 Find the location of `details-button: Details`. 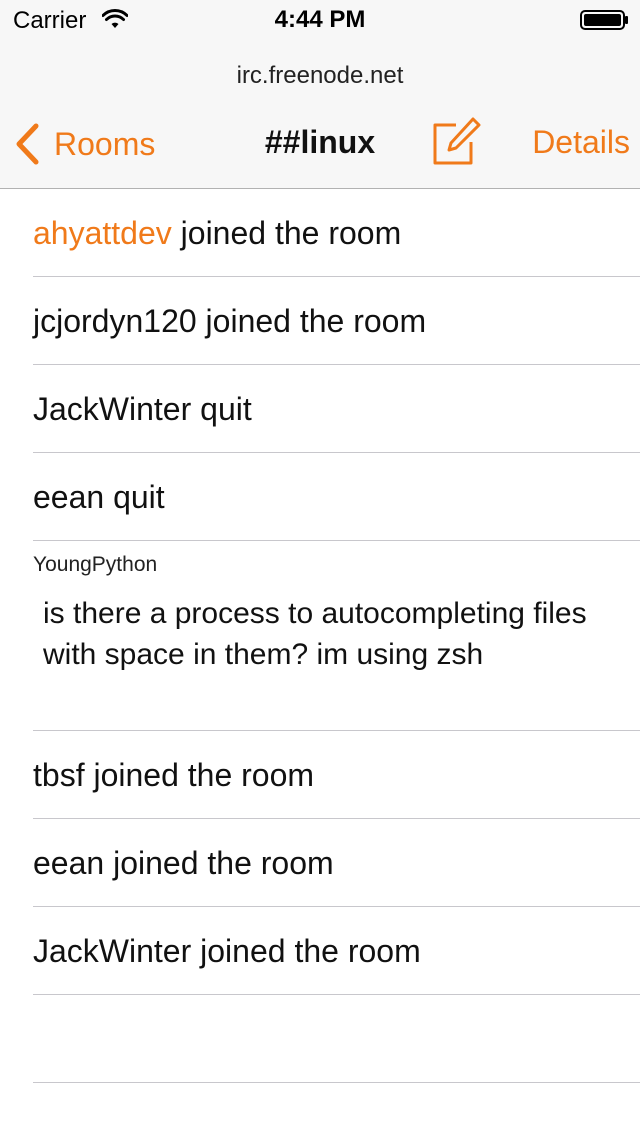

details-button: Details is located at coordinates (568, 142).